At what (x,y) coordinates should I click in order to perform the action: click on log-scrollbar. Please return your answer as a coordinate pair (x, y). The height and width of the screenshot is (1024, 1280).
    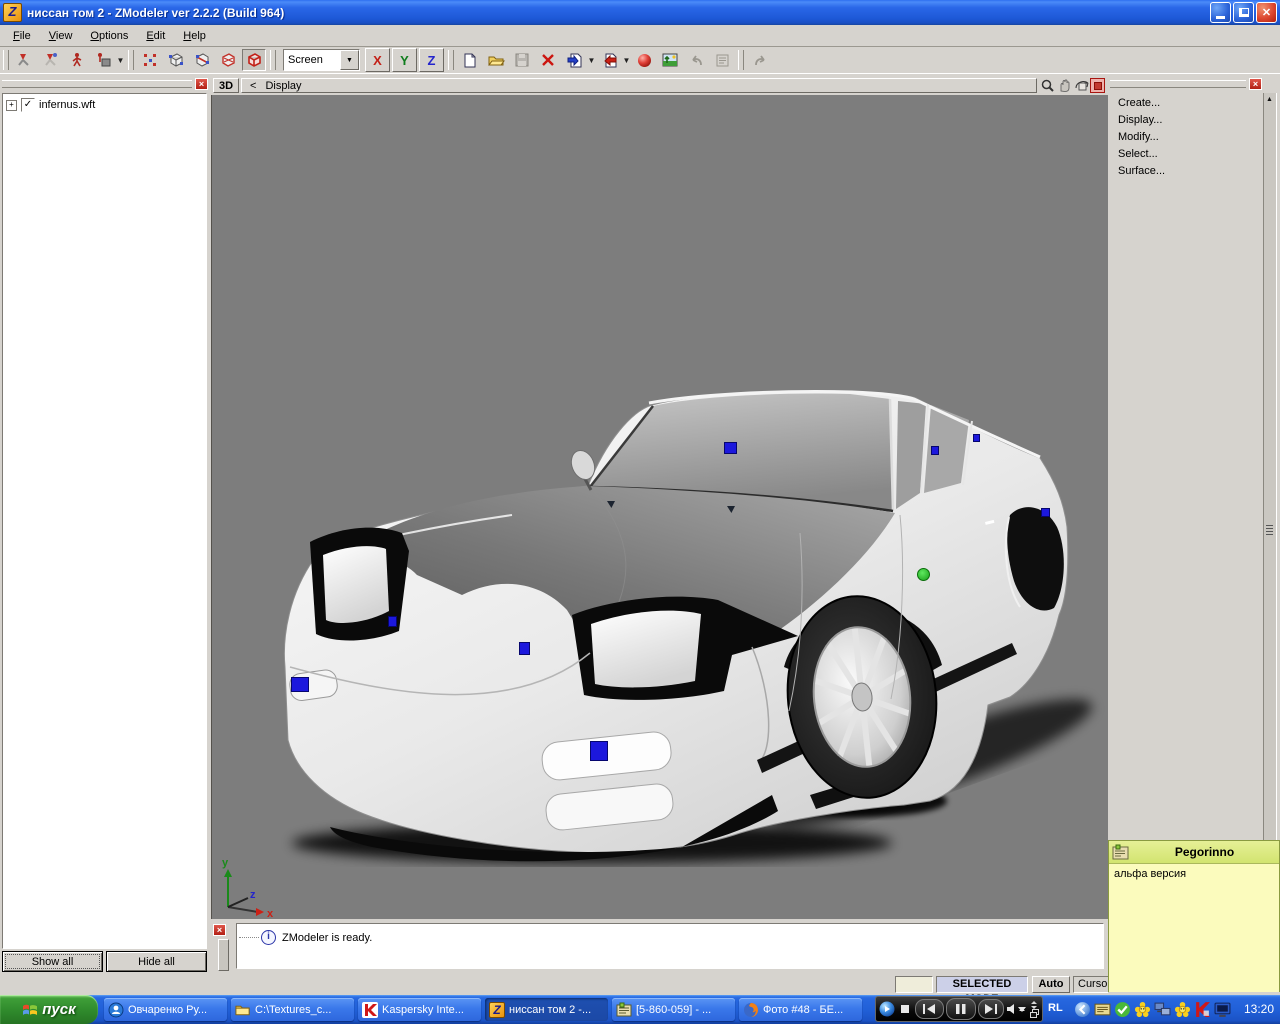
    Looking at the image, I should click on (223, 955).